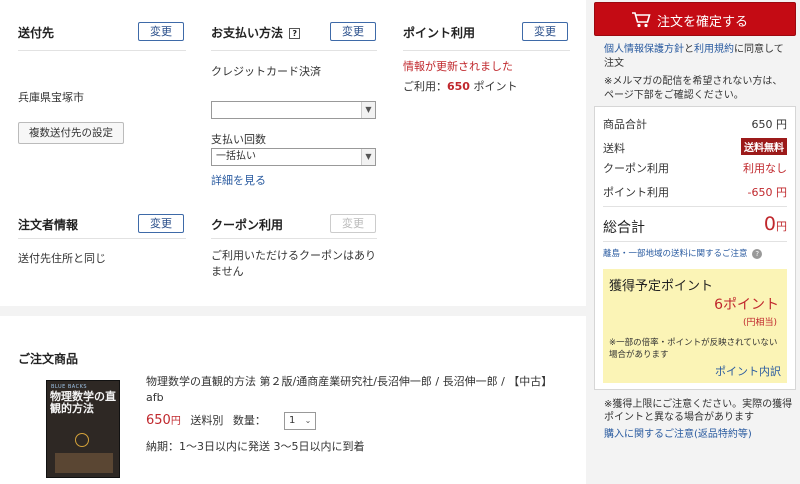  I want to click on points-change-button: 変更, so click(545, 31).